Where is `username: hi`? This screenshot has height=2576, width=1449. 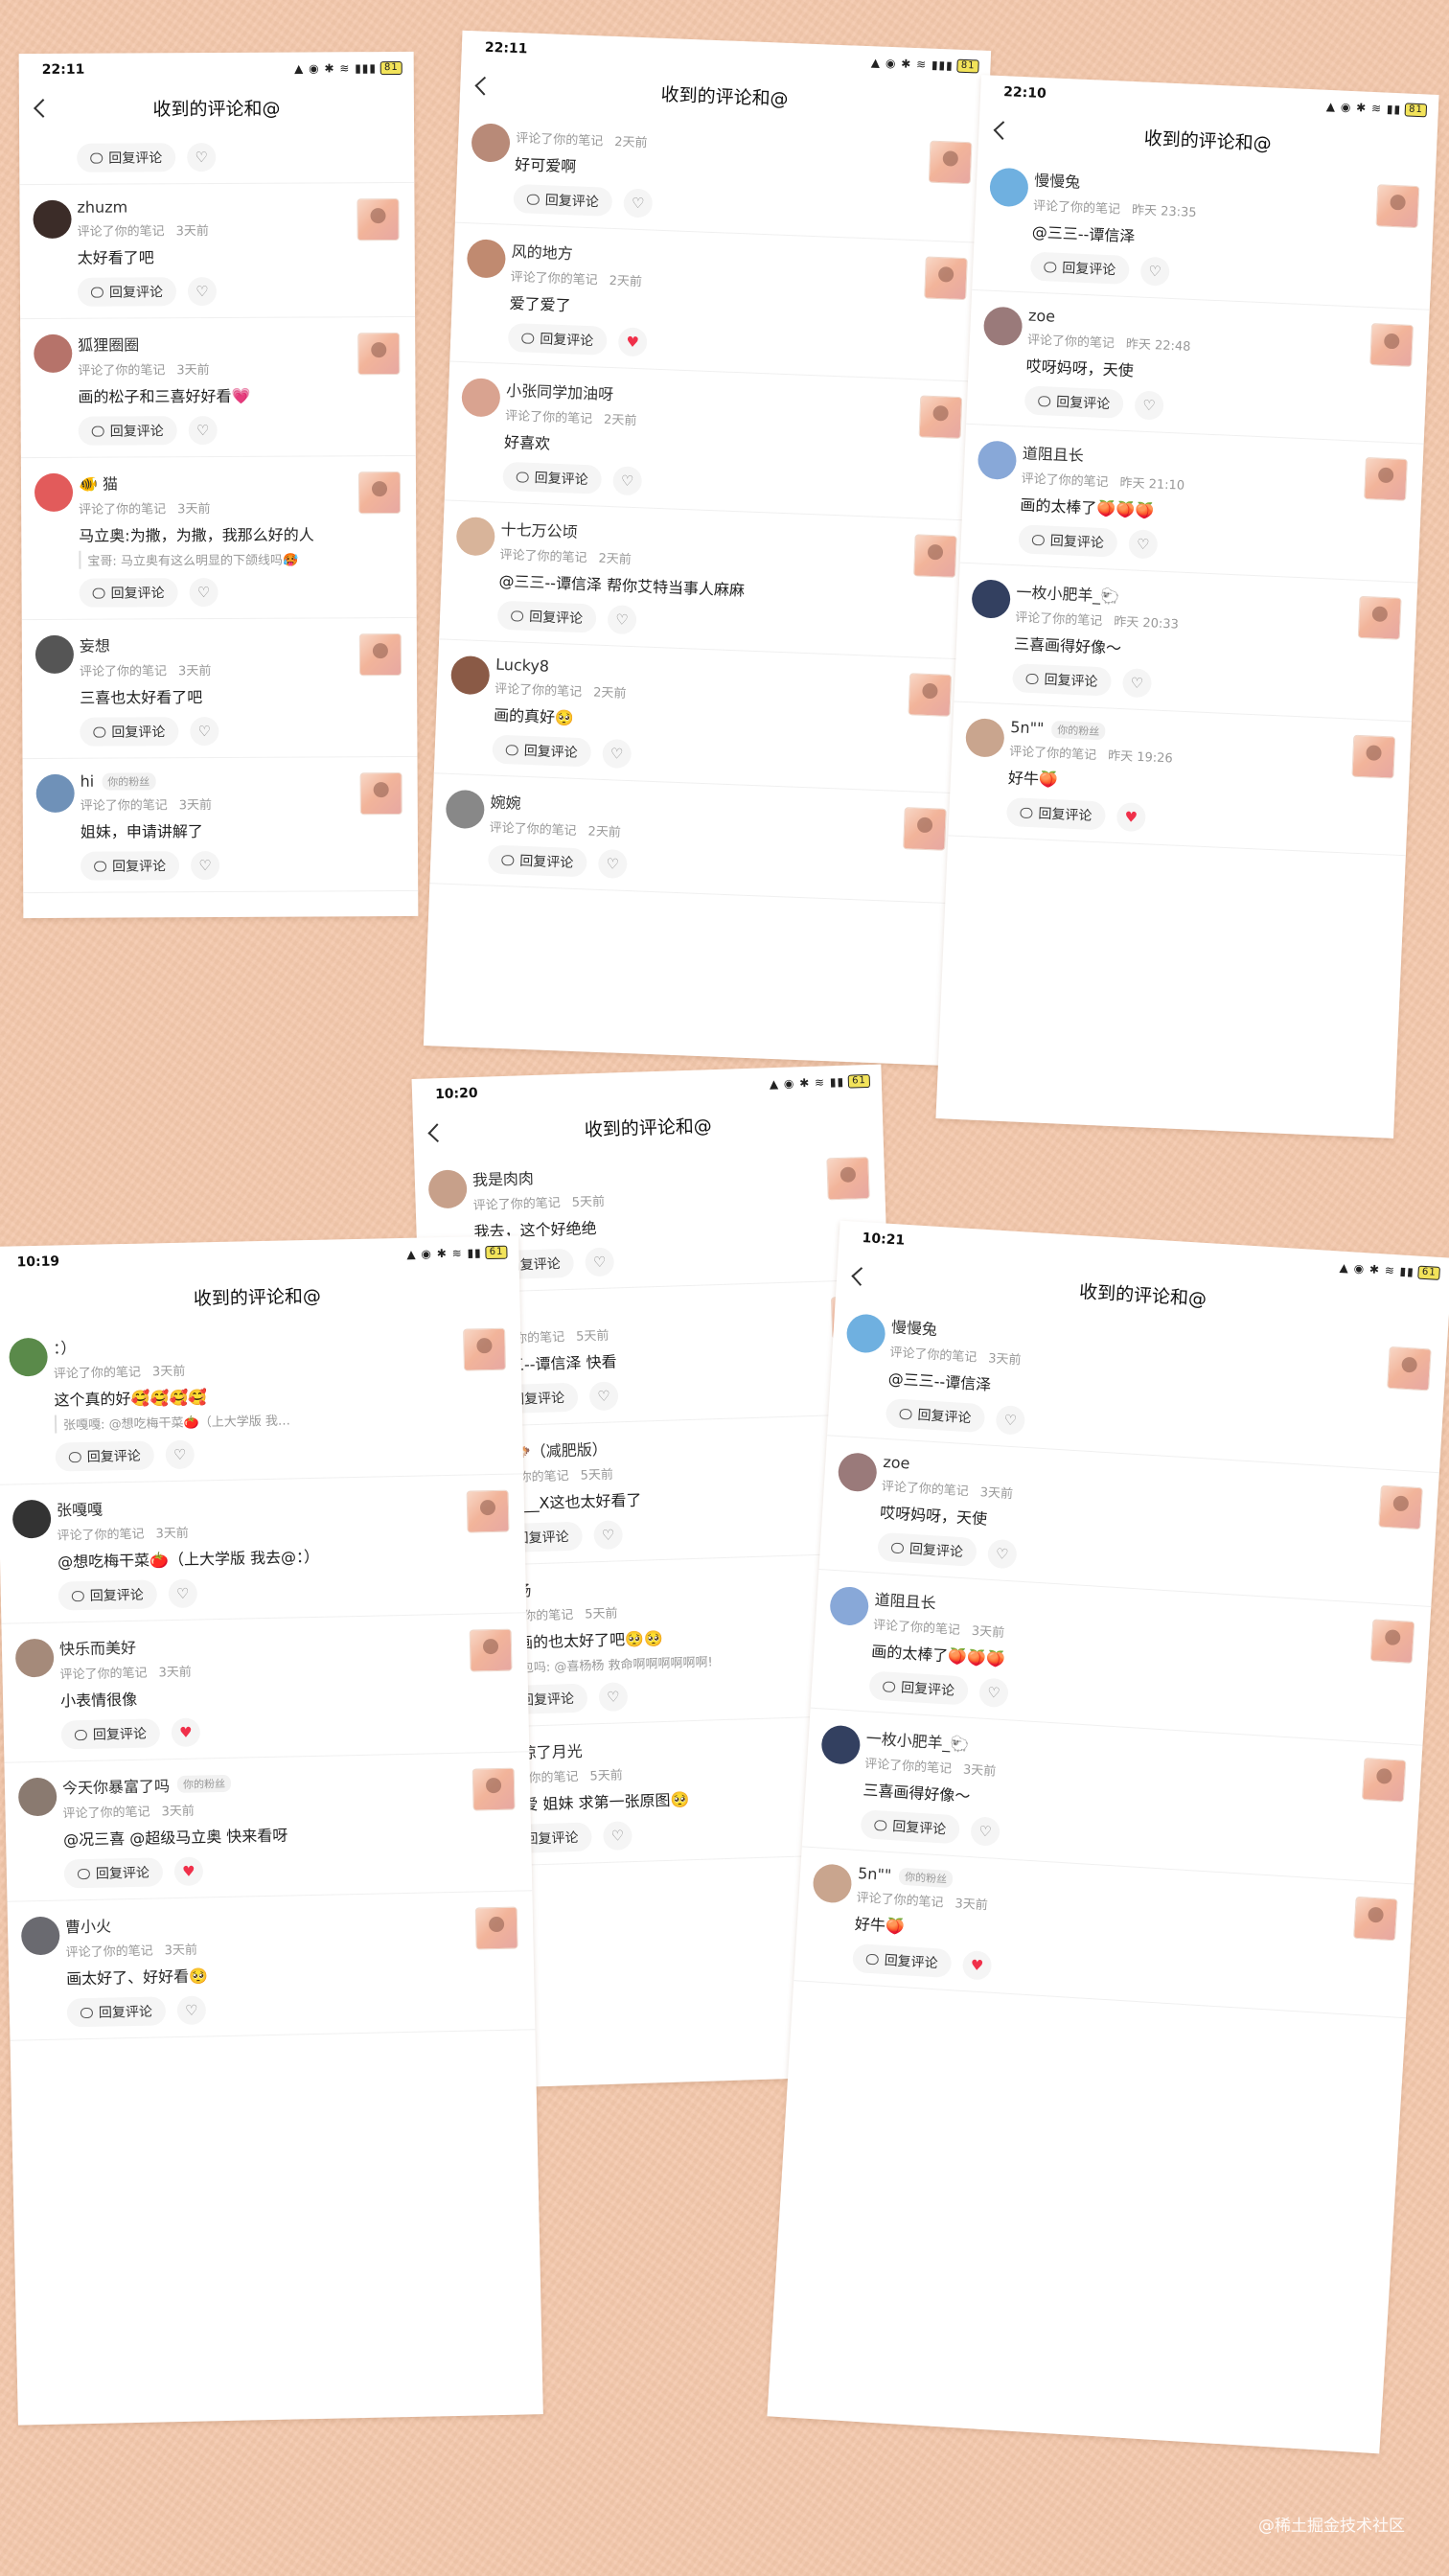
username: hi is located at coordinates (87, 782).